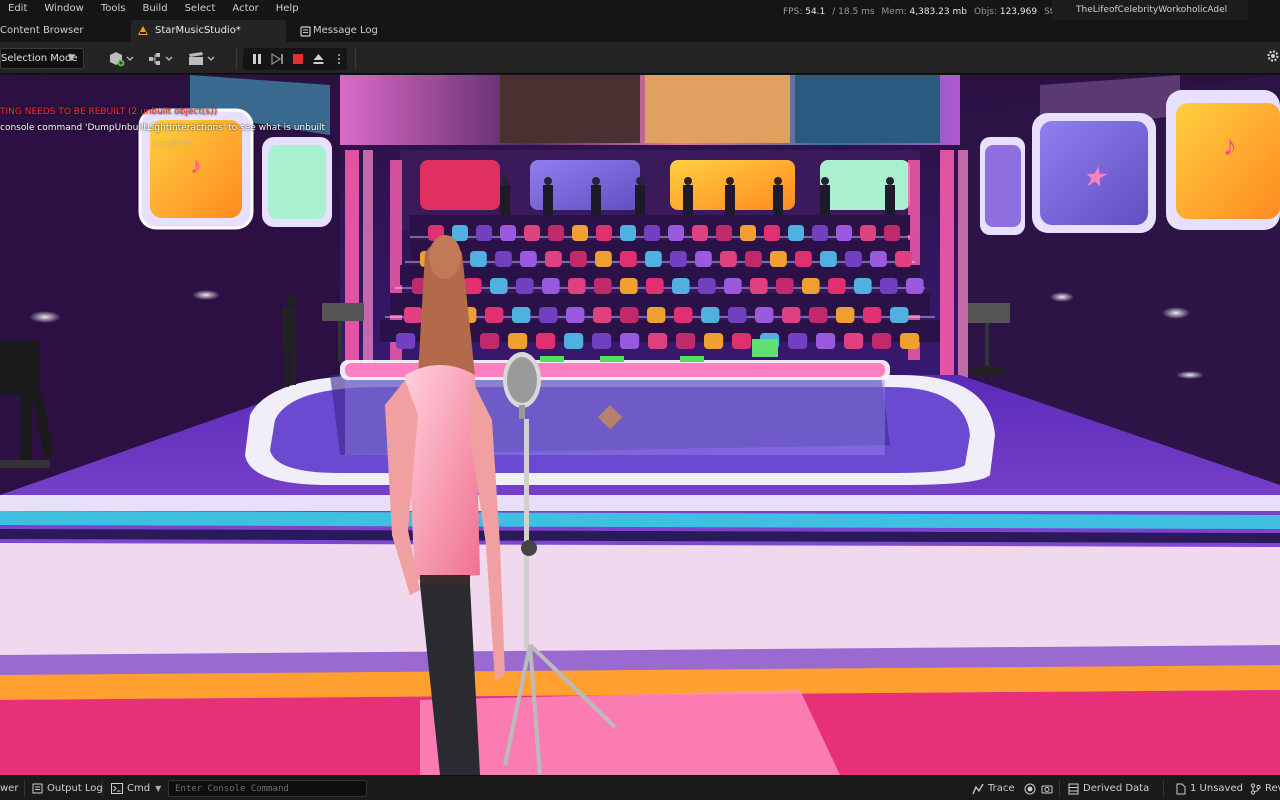  What do you see at coordinates (9, 788) in the screenshot?
I see `content-drawer-button: wer` at bounding box center [9, 788].